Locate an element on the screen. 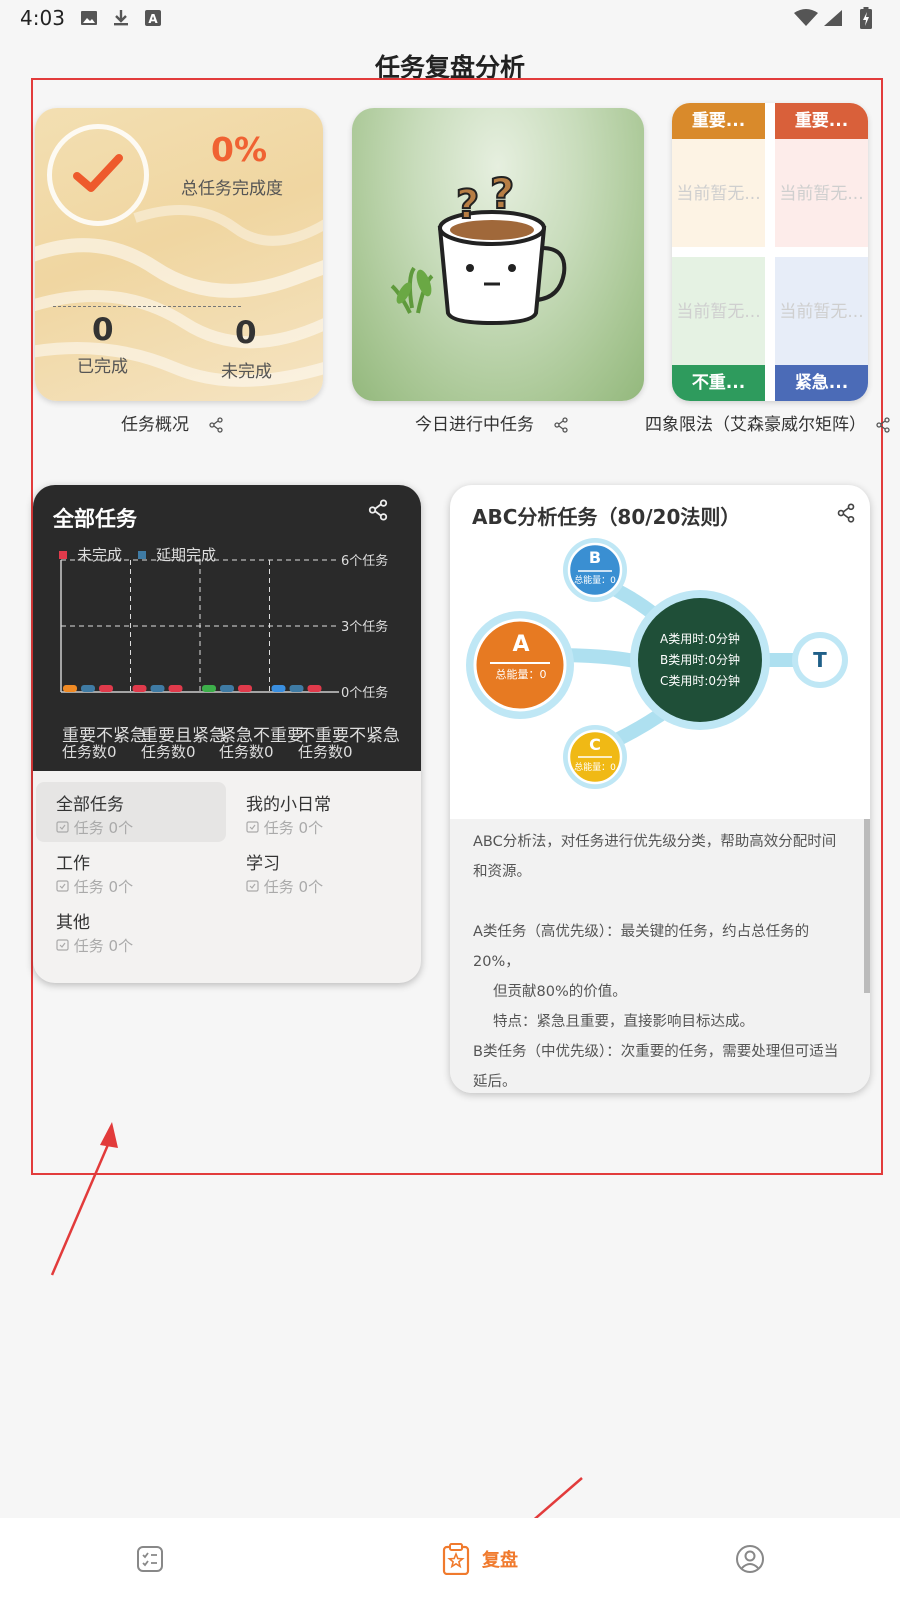 The image size is (900, 1600). font-notification-icon: A is located at coordinates (153, 18).